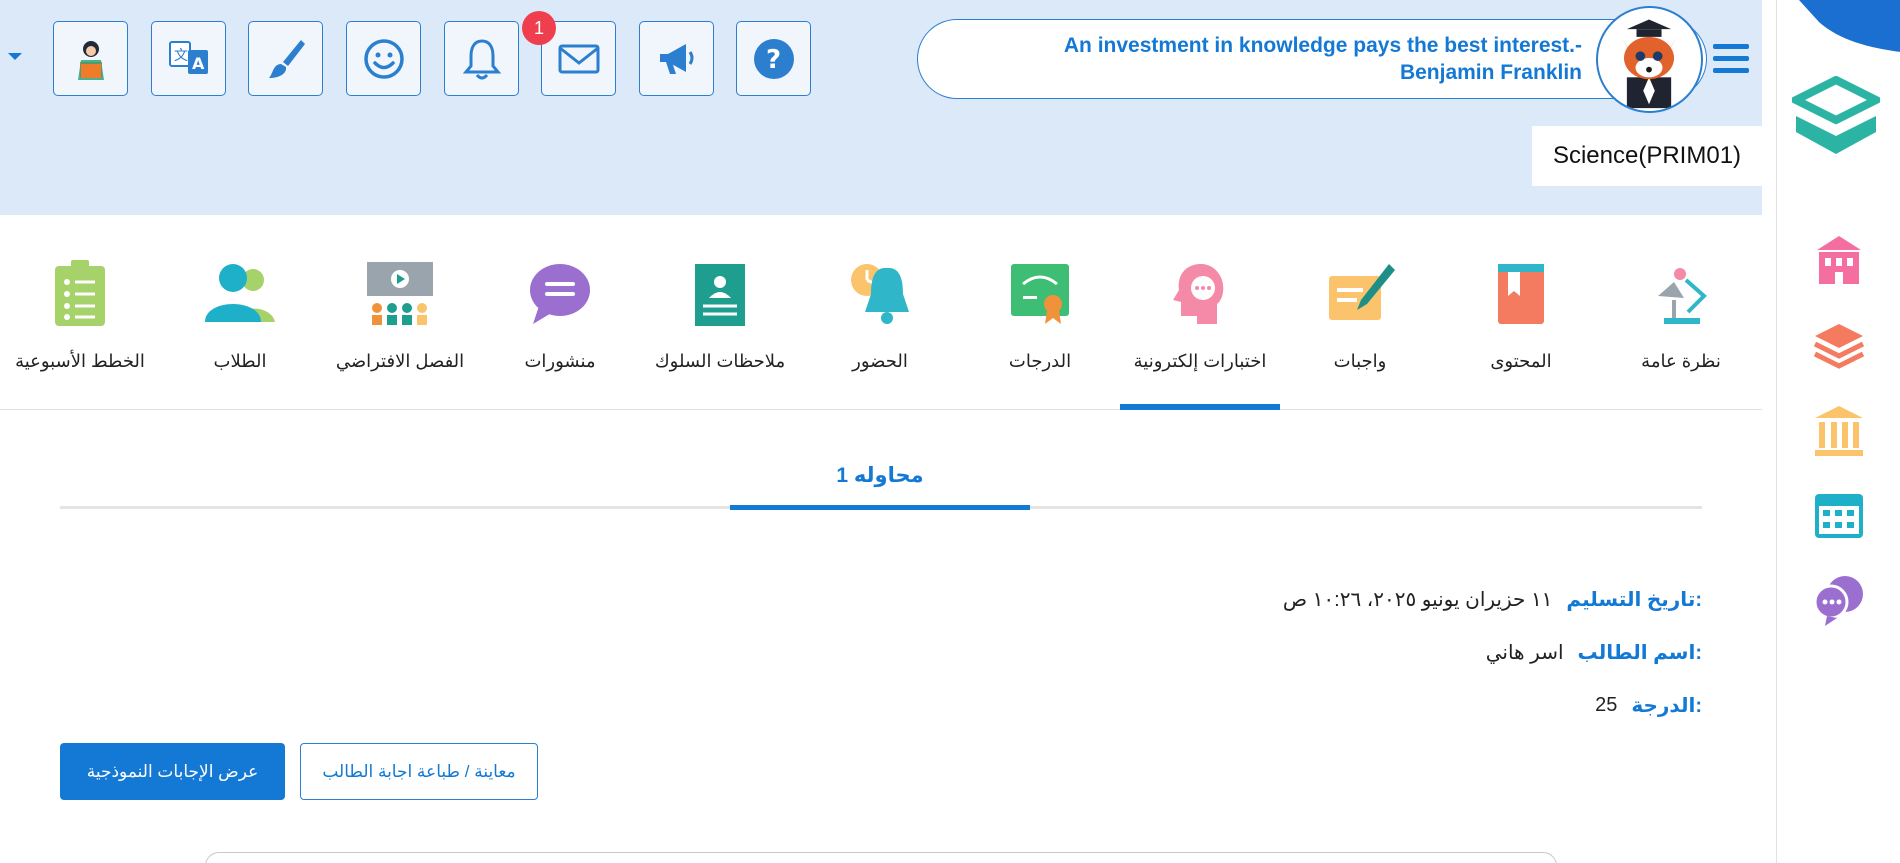 This screenshot has height=863, width=1900. I want to click on teacher-icon, so click(90, 60).